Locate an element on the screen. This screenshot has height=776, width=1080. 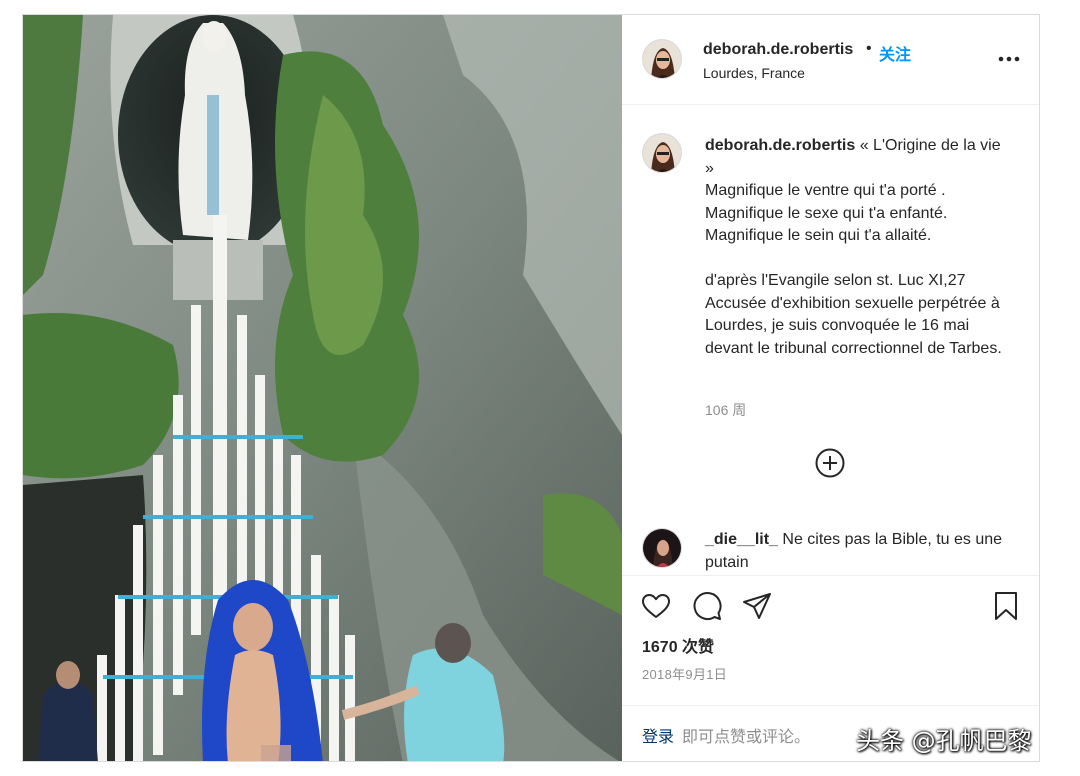
commenter-username: _die__lit_ is located at coordinates (741, 539).